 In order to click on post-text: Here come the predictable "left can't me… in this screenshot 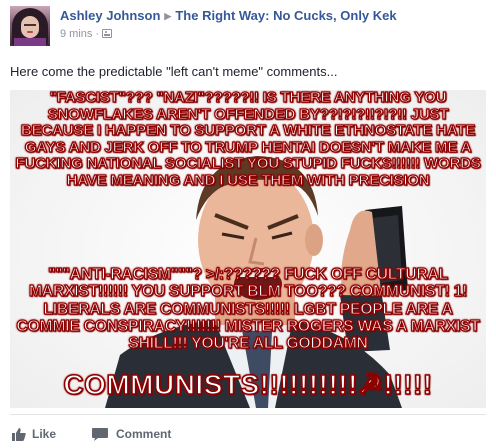, I will do `click(174, 71)`.